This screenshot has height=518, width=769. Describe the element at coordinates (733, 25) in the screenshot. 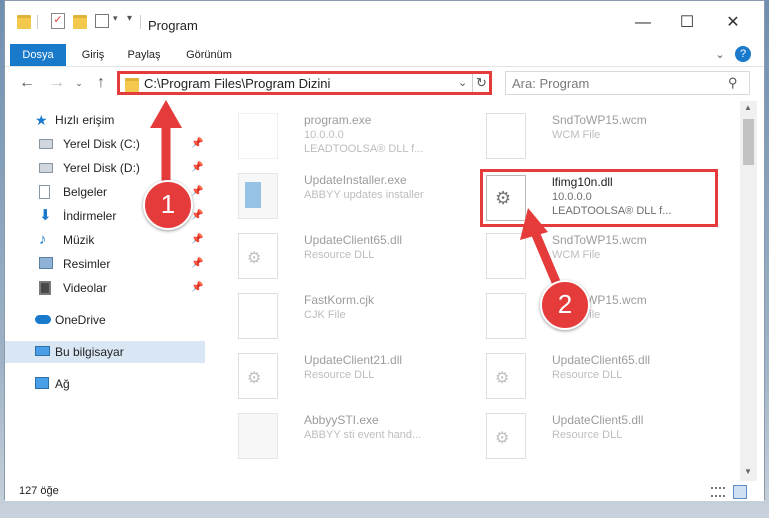

I see `close-button: ✕` at that location.